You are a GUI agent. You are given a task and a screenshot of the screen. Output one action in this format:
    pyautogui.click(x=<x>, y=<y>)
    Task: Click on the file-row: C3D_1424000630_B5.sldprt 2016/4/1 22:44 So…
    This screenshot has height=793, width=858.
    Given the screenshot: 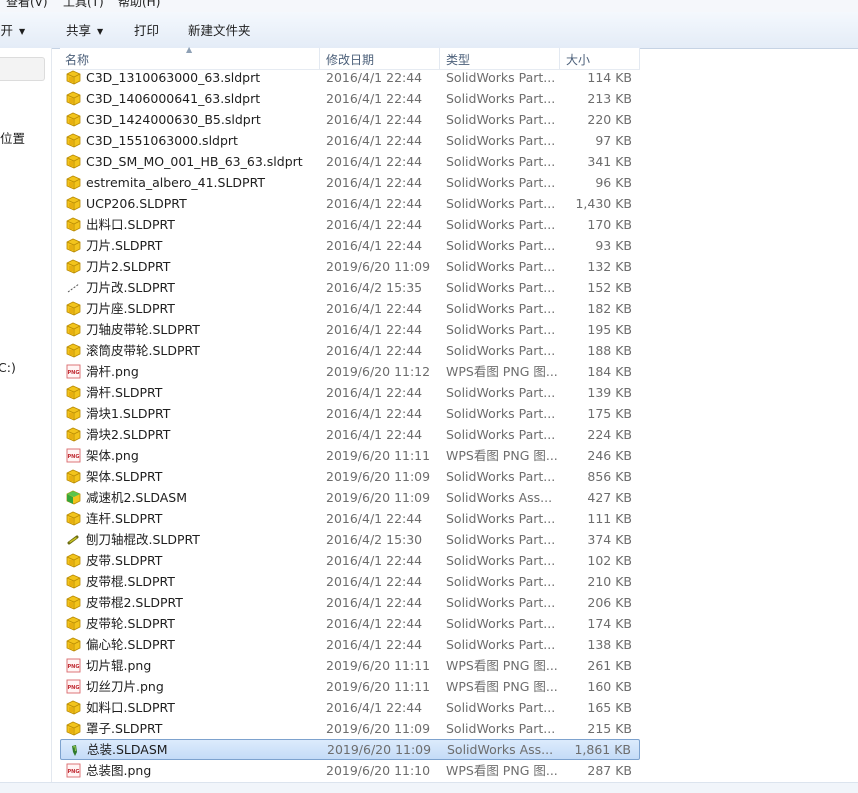 What is the action you would take?
    pyautogui.click(x=350, y=119)
    